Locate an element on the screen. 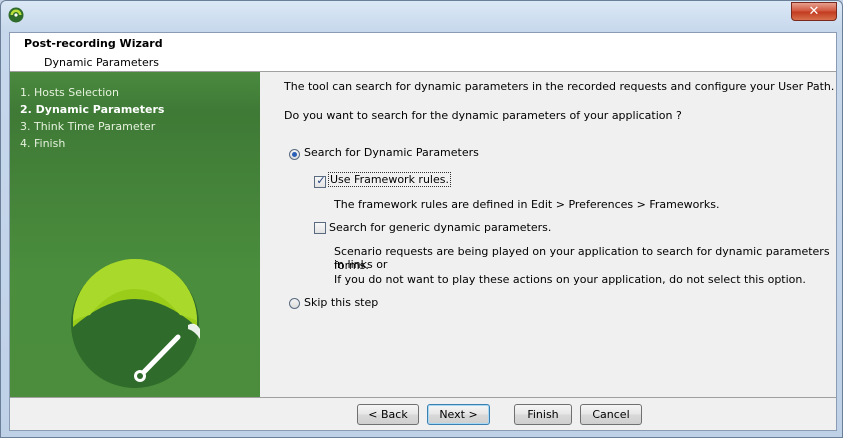 This screenshot has height=438, width=843. generic-params-checkbox is located at coordinates (320, 228).